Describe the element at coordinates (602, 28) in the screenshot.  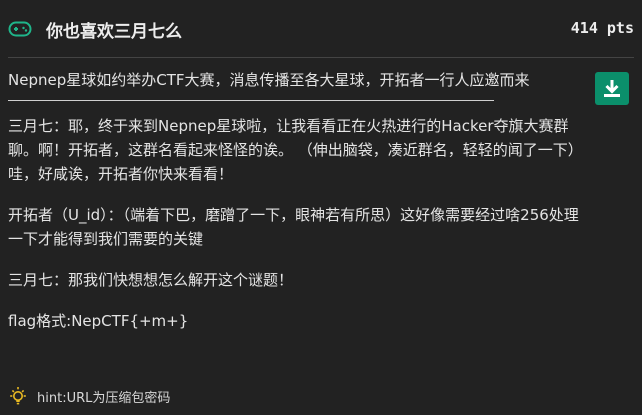
I see `challenge-points: 414 pts` at that location.